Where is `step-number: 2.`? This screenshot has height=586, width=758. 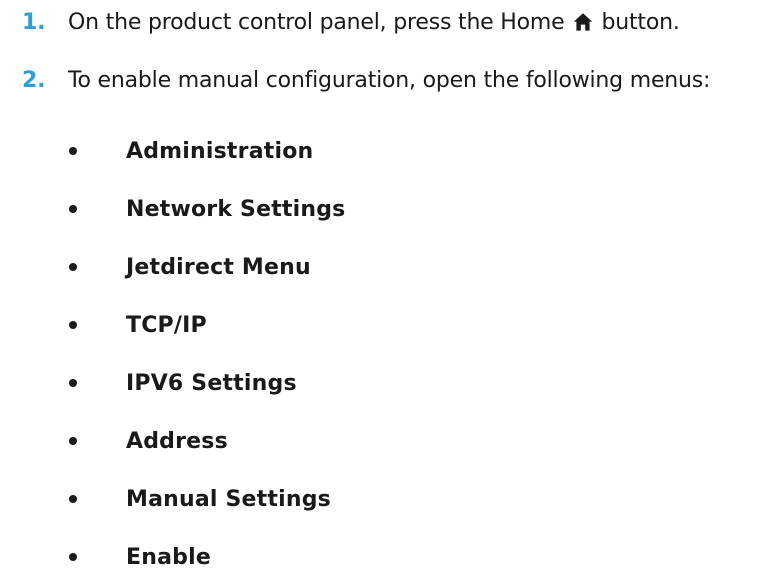
step-number: 2. is located at coordinates (34, 80).